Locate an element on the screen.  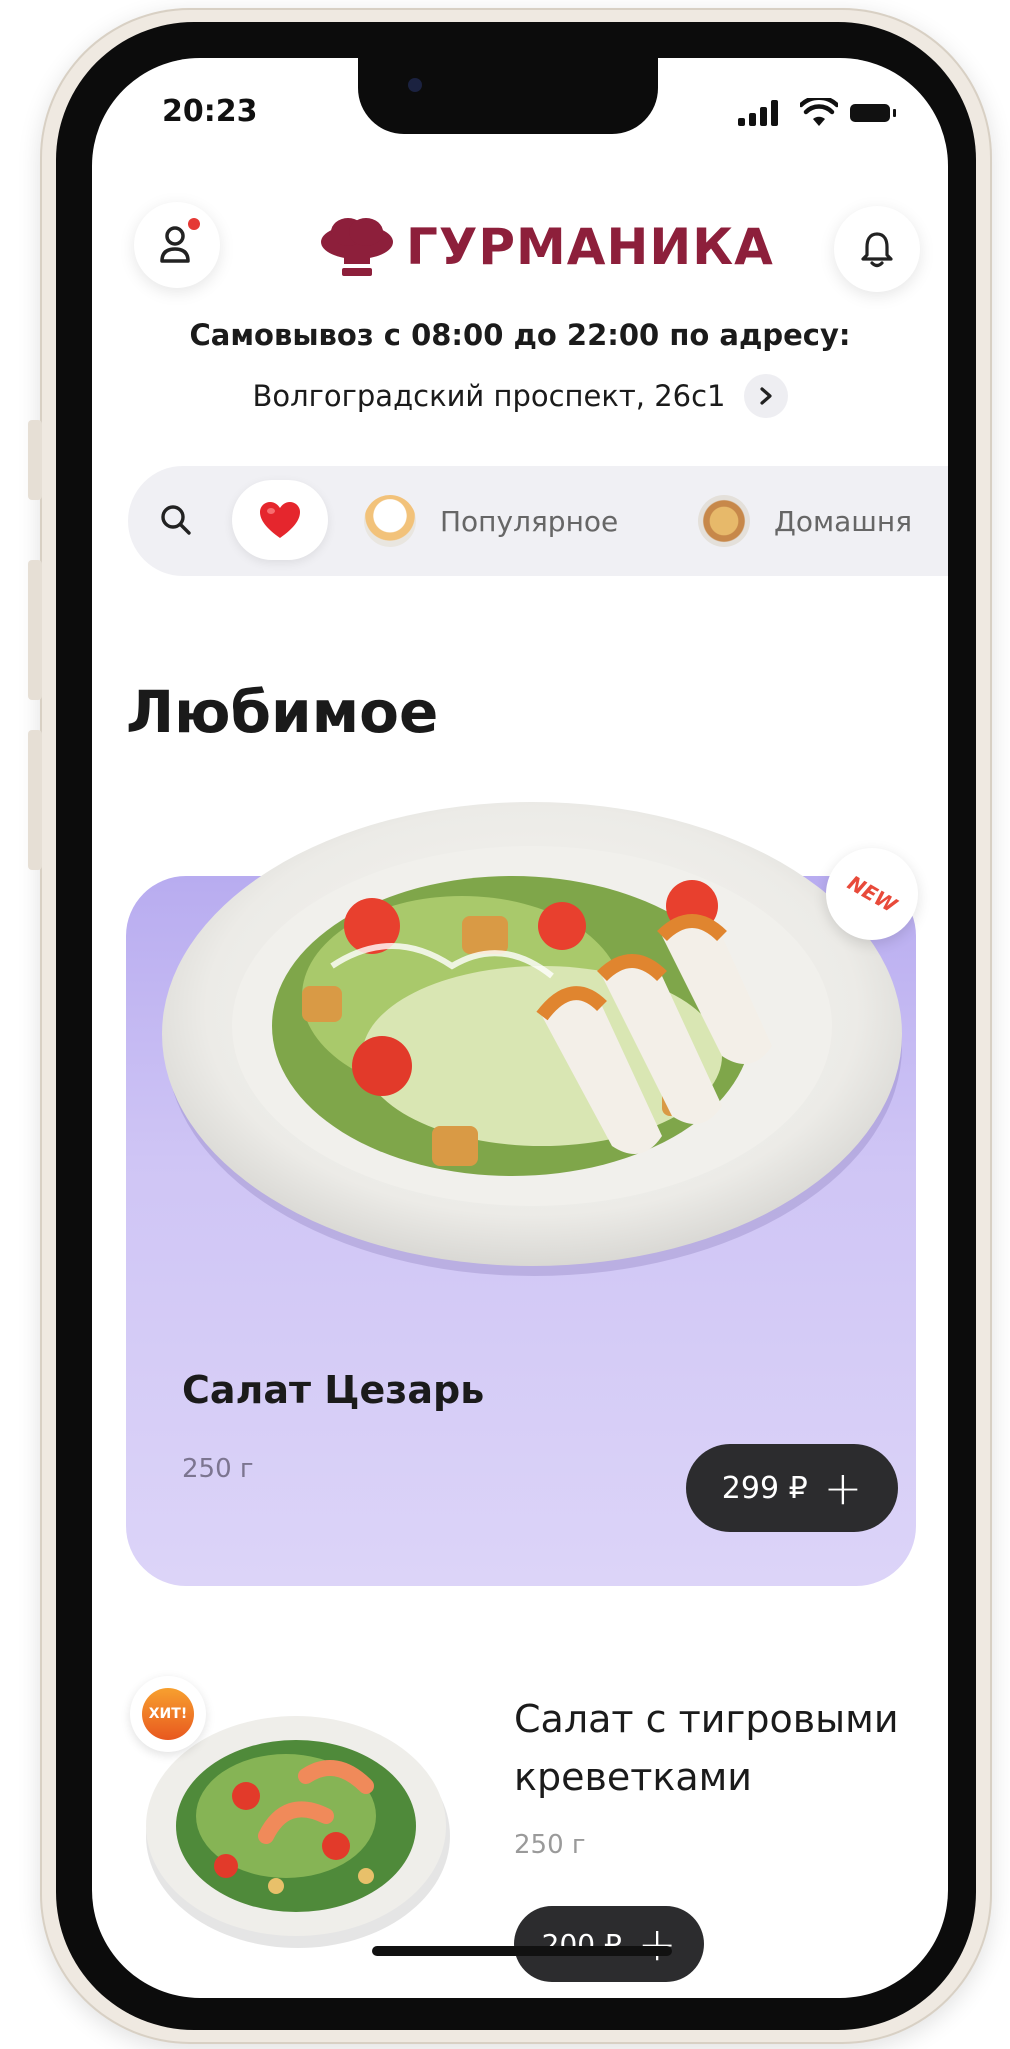
new-badge-label: NEW is located at coordinates (872, 894).